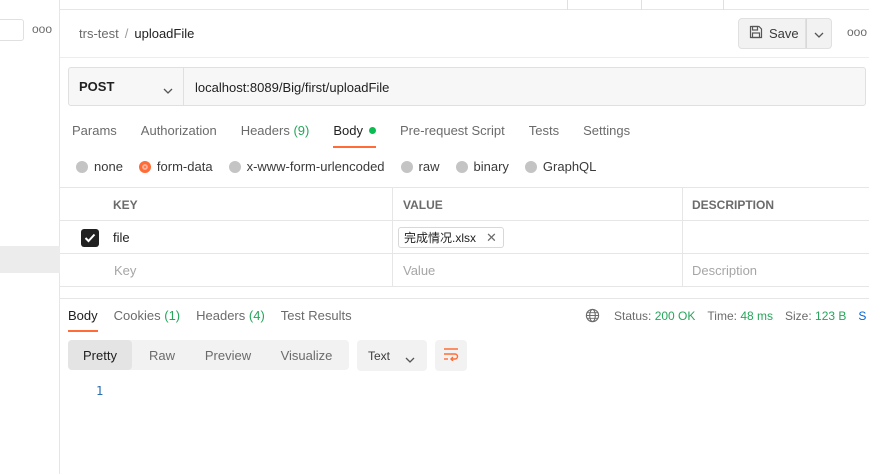 The height and width of the screenshot is (474, 869). Describe the element at coordinates (452, 135) in the screenshot. I see `tab-pre-request-script: Pre-request Script` at that location.